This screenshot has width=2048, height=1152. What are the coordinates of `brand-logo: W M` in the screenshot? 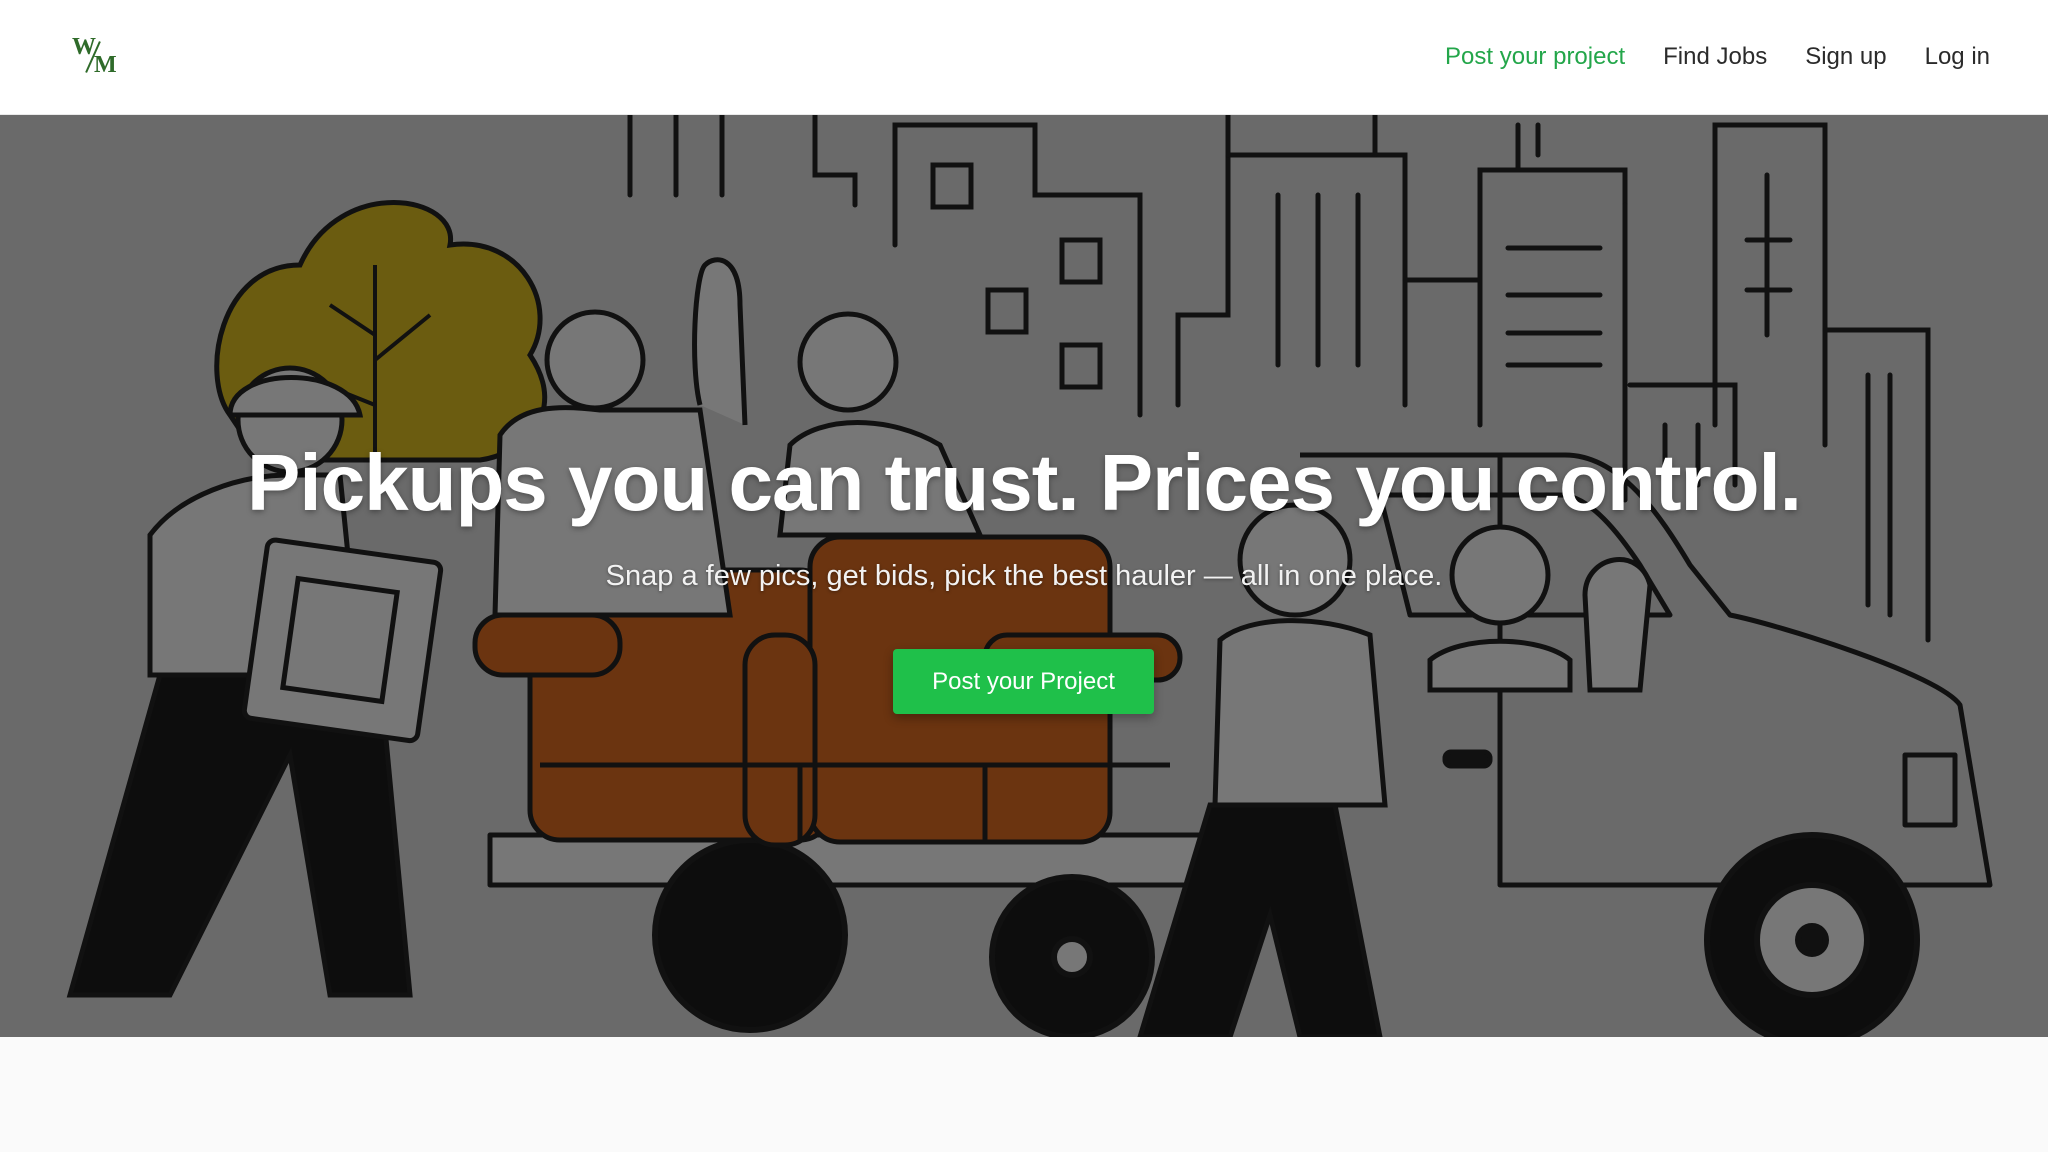 It's located at (97, 57).